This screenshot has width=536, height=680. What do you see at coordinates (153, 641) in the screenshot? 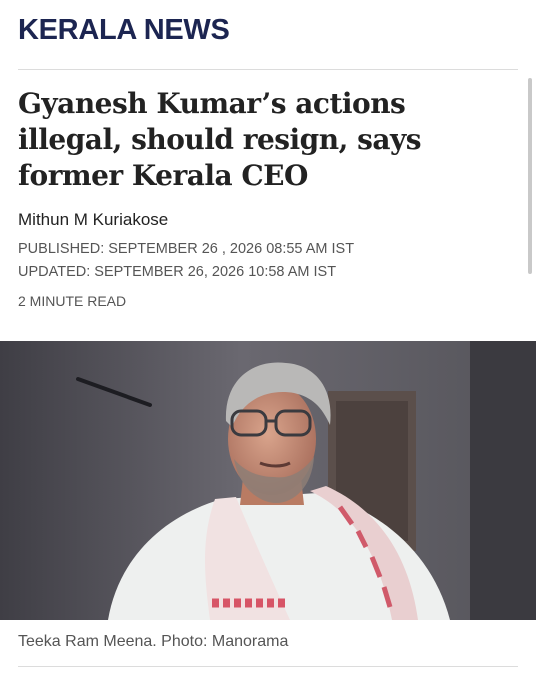
I see `photo-caption: Teeka Ram Meena. Photo: Manorama` at bounding box center [153, 641].